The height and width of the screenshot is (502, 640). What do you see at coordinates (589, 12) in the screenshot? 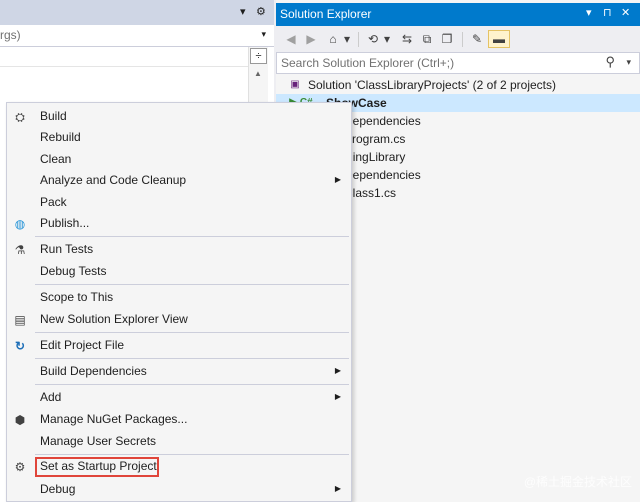
I see `window-options-icon: ▾` at bounding box center [589, 12].